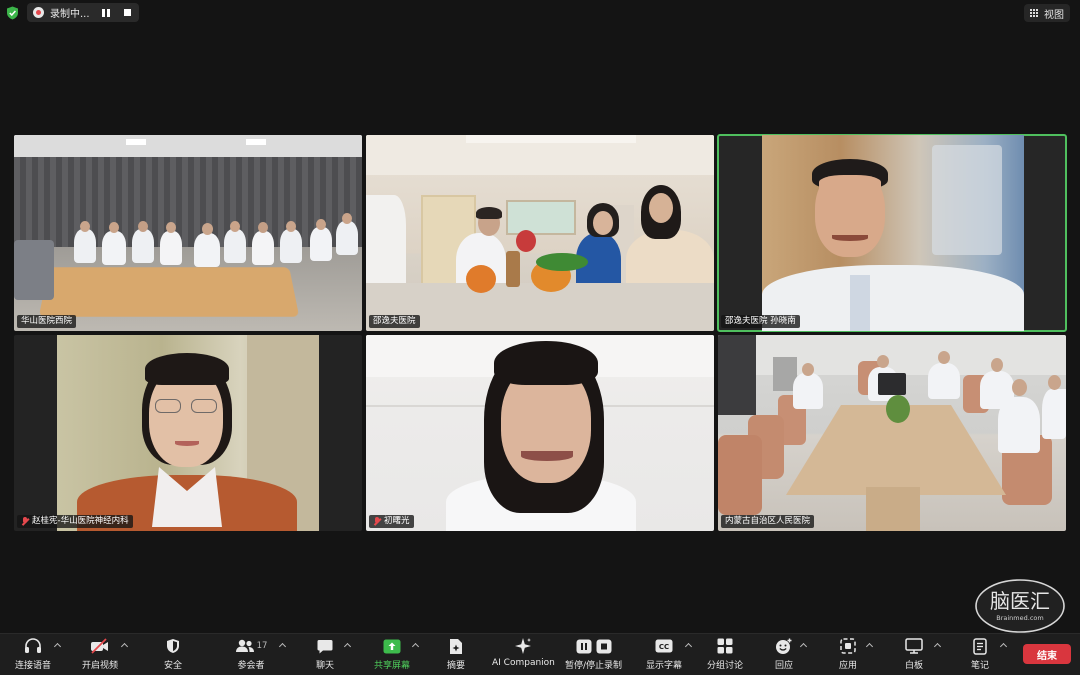 The image size is (1080, 675). I want to click on svg-text: CC, so click(664, 647).